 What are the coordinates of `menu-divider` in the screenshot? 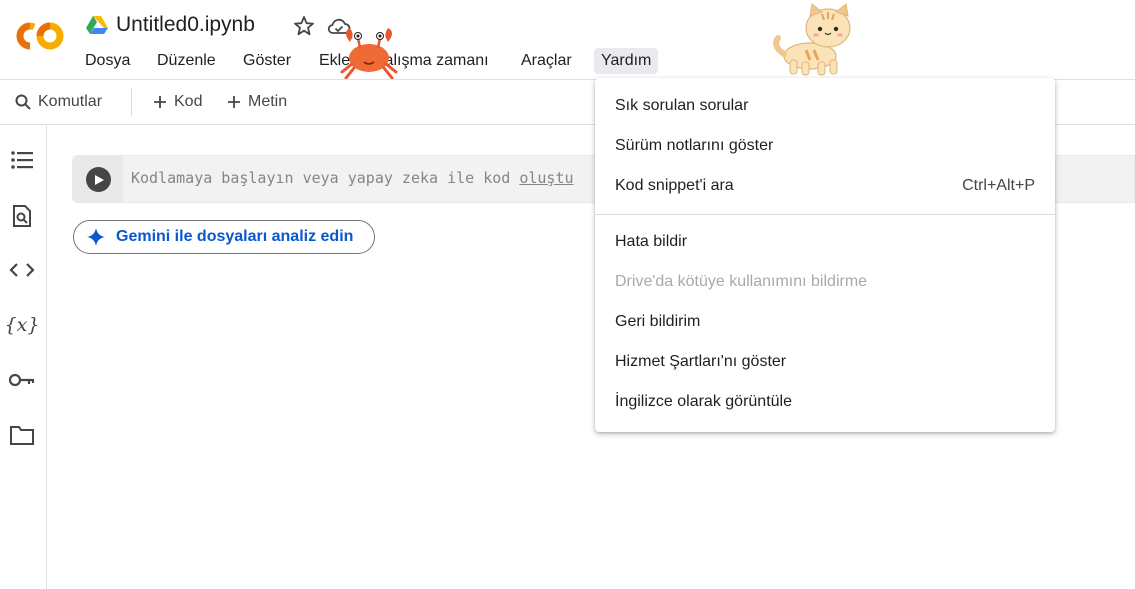 It's located at (825, 214).